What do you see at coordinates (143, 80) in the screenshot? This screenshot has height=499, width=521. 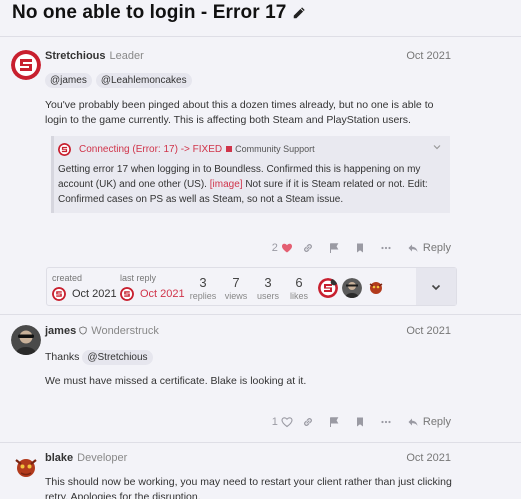 I see `mention: @Leahlemoncakes` at bounding box center [143, 80].